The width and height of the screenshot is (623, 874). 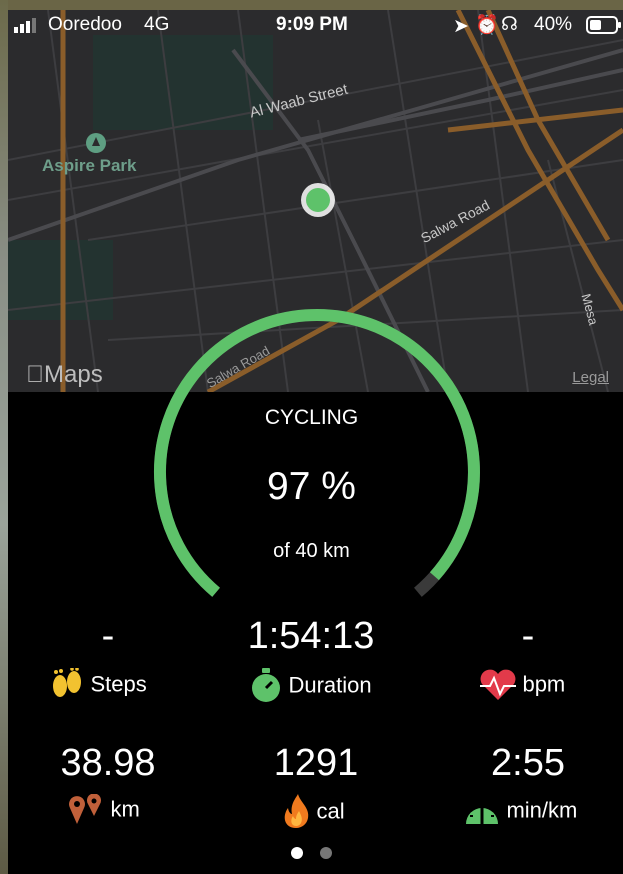 I want to click on stat-value: 2:55, so click(x=528, y=763).